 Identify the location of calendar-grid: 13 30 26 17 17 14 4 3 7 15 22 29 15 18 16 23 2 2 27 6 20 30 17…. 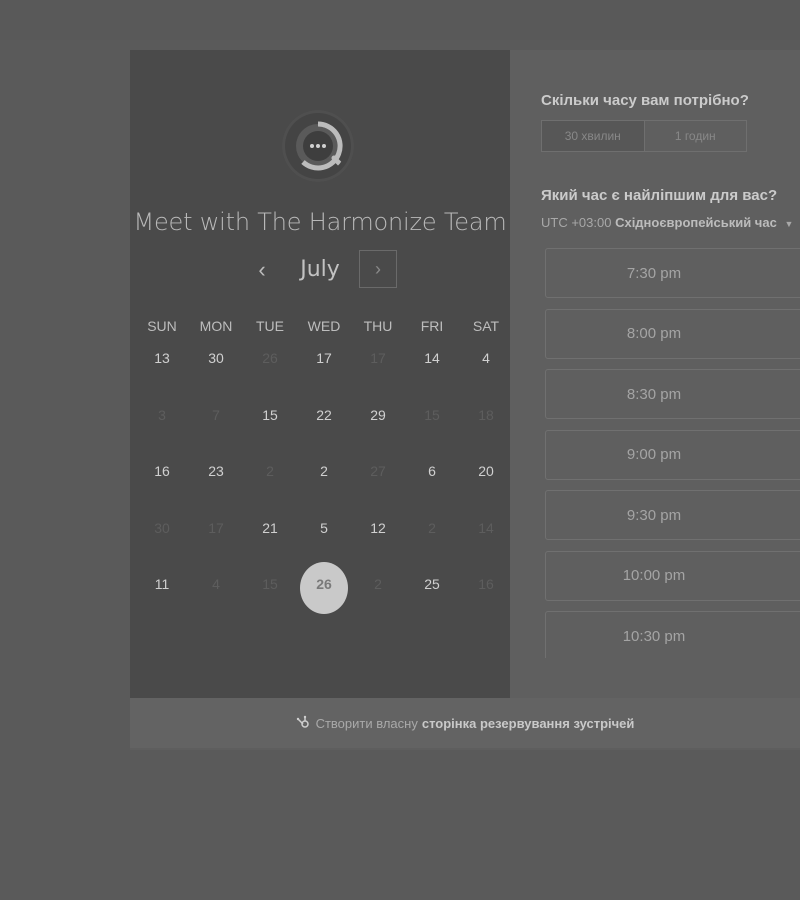
(324, 481).